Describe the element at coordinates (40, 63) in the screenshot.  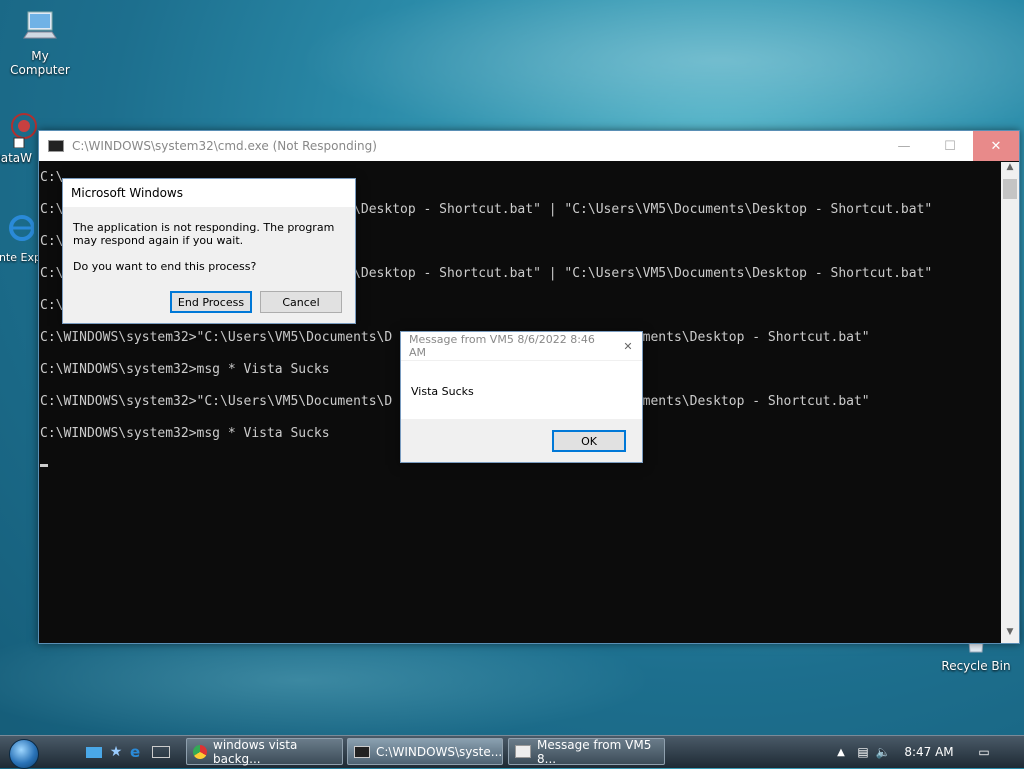
I see `desktop-icon-label: My Computer` at that location.